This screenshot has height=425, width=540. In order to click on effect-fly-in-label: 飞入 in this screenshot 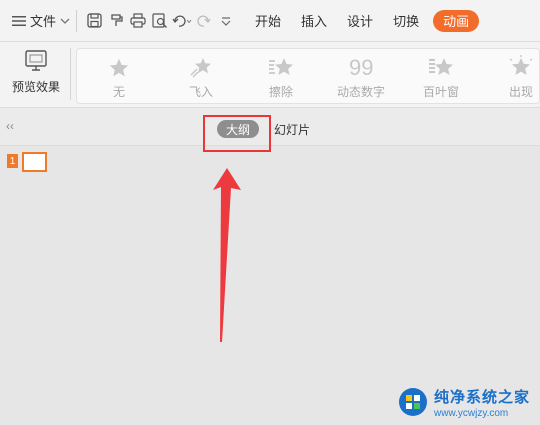, I will do `click(200, 92)`.